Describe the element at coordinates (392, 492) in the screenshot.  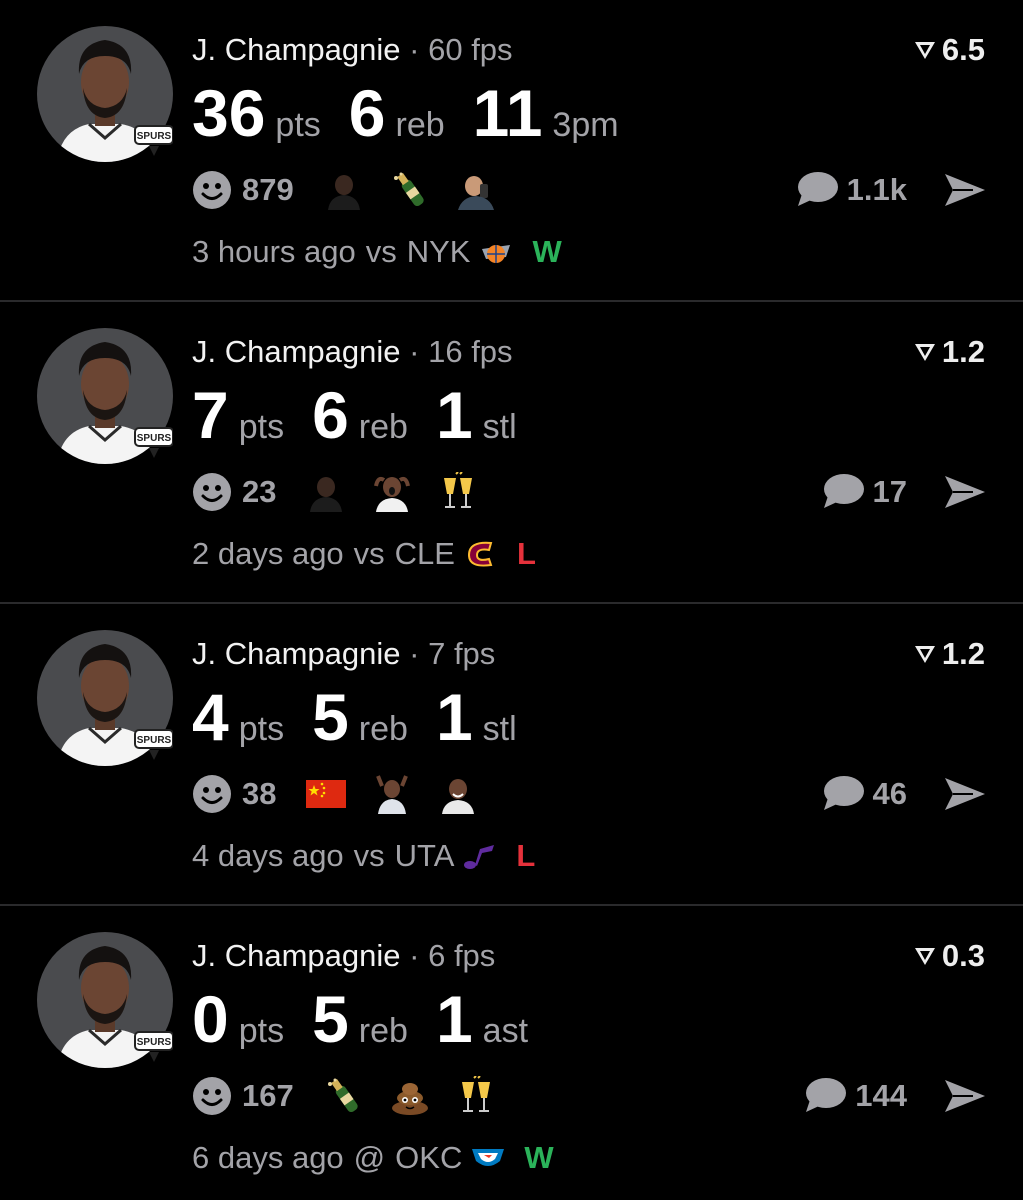
I see `shocked-person-icon` at that location.